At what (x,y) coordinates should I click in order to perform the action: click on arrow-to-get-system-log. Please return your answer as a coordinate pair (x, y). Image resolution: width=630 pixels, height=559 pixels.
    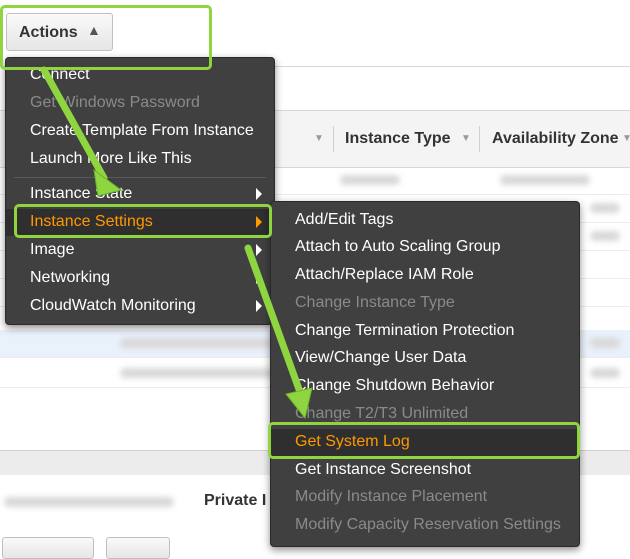
    Looking at the image, I should click on (274, 320).